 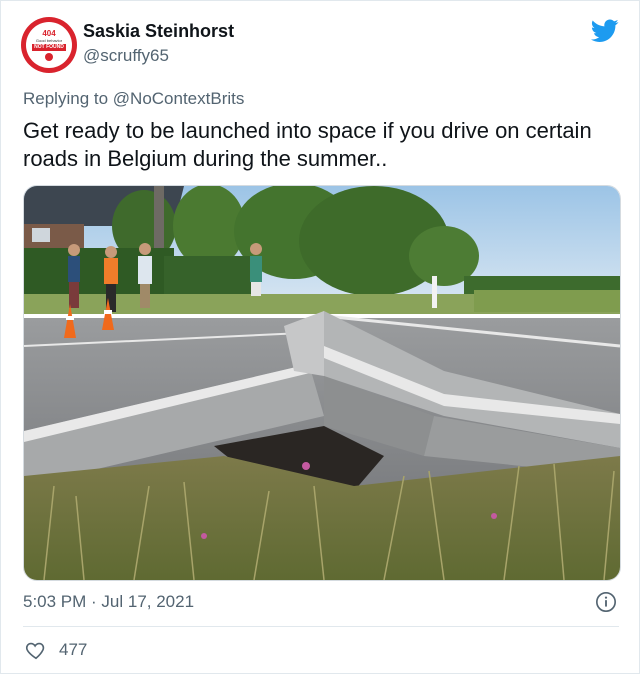 What do you see at coordinates (126, 56) in the screenshot?
I see `author-handle: @scruffy65` at bounding box center [126, 56].